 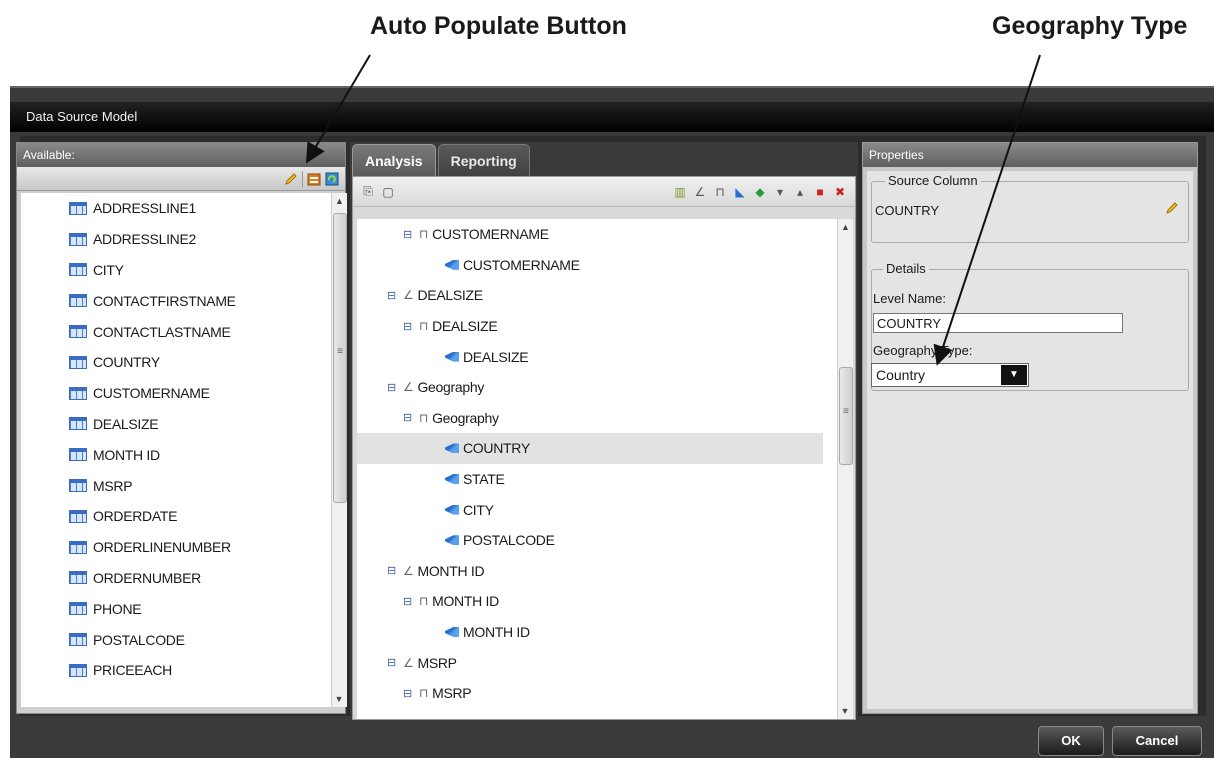 I want to click on level-icon, so click(x=452, y=632).